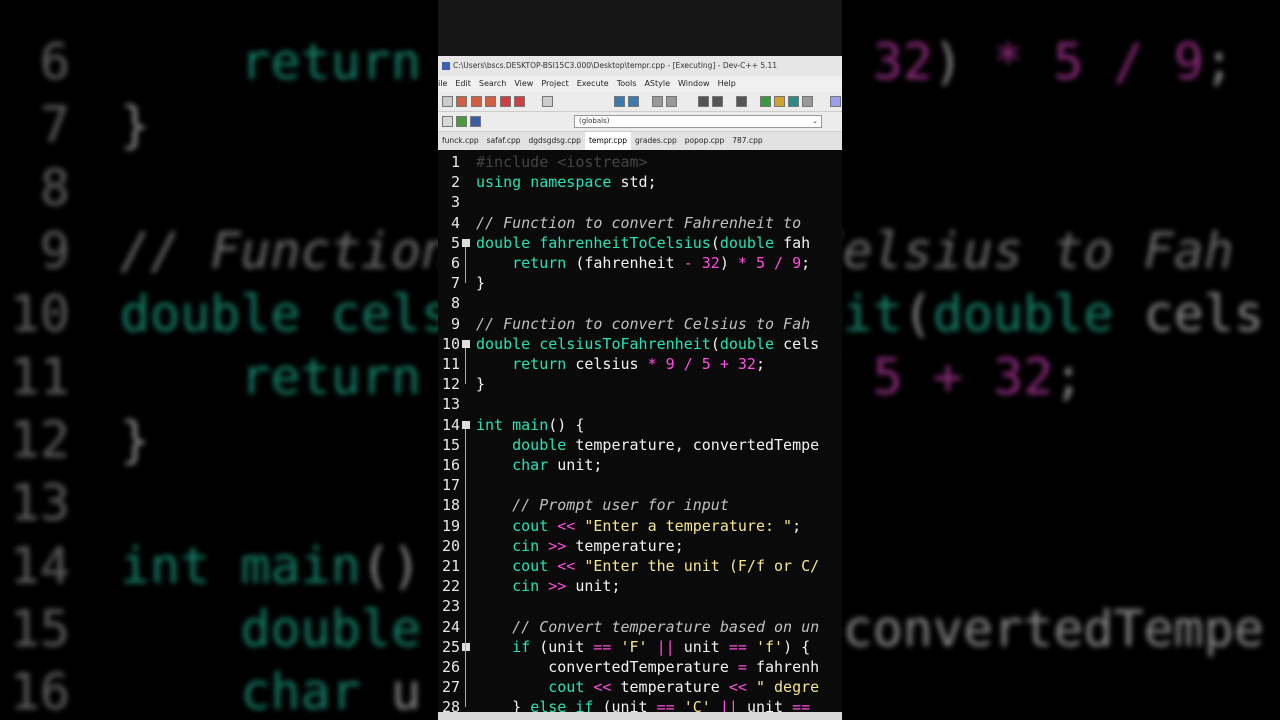  Describe the element at coordinates (523, 84) in the screenshot. I see `menu-item-view: View` at that location.